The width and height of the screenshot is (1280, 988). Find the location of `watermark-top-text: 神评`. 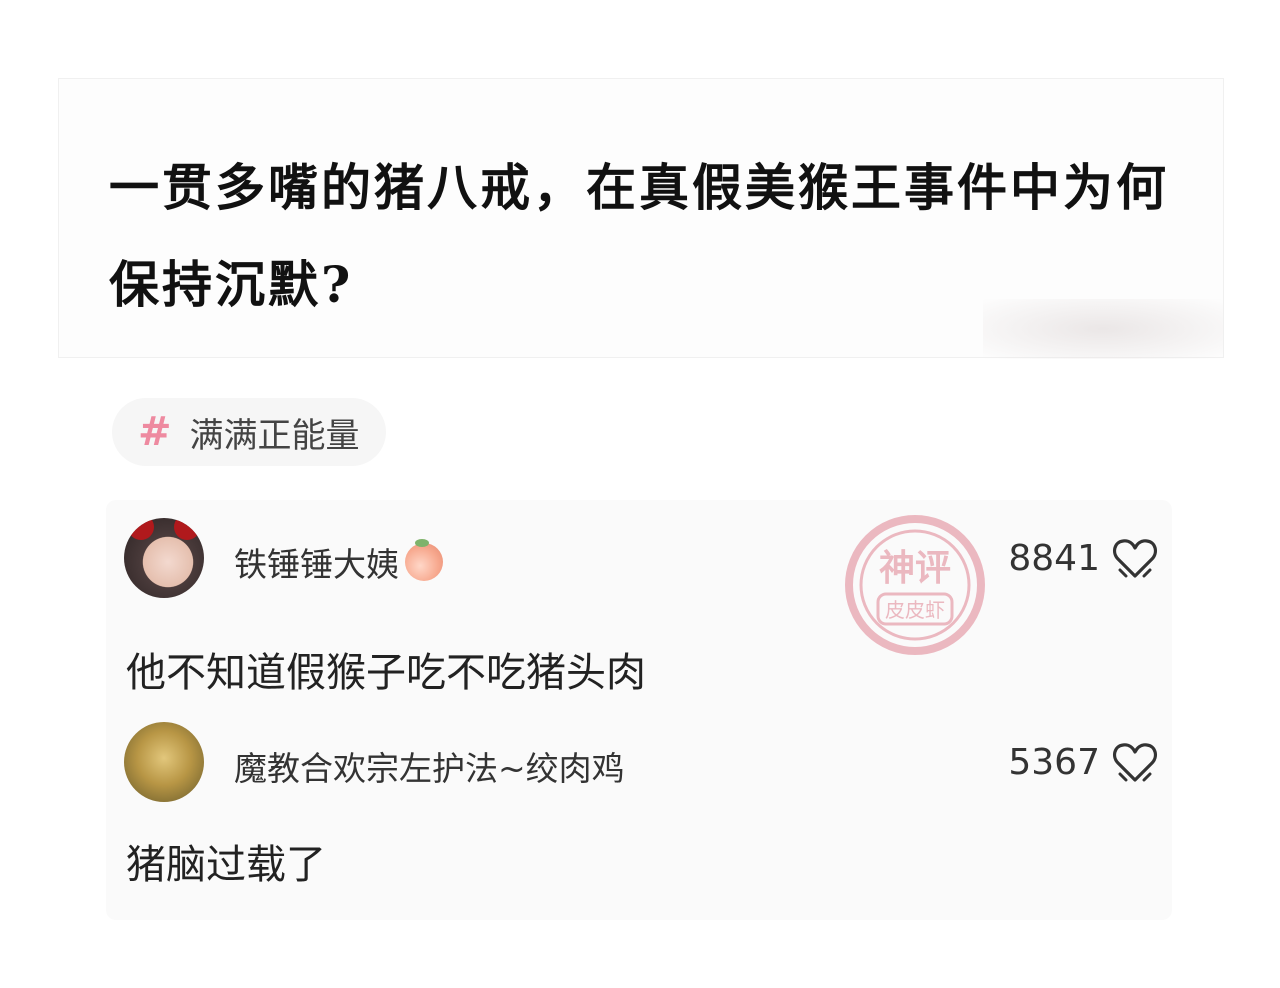

watermark-top-text: 神评 is located at coordinates (915, 568).